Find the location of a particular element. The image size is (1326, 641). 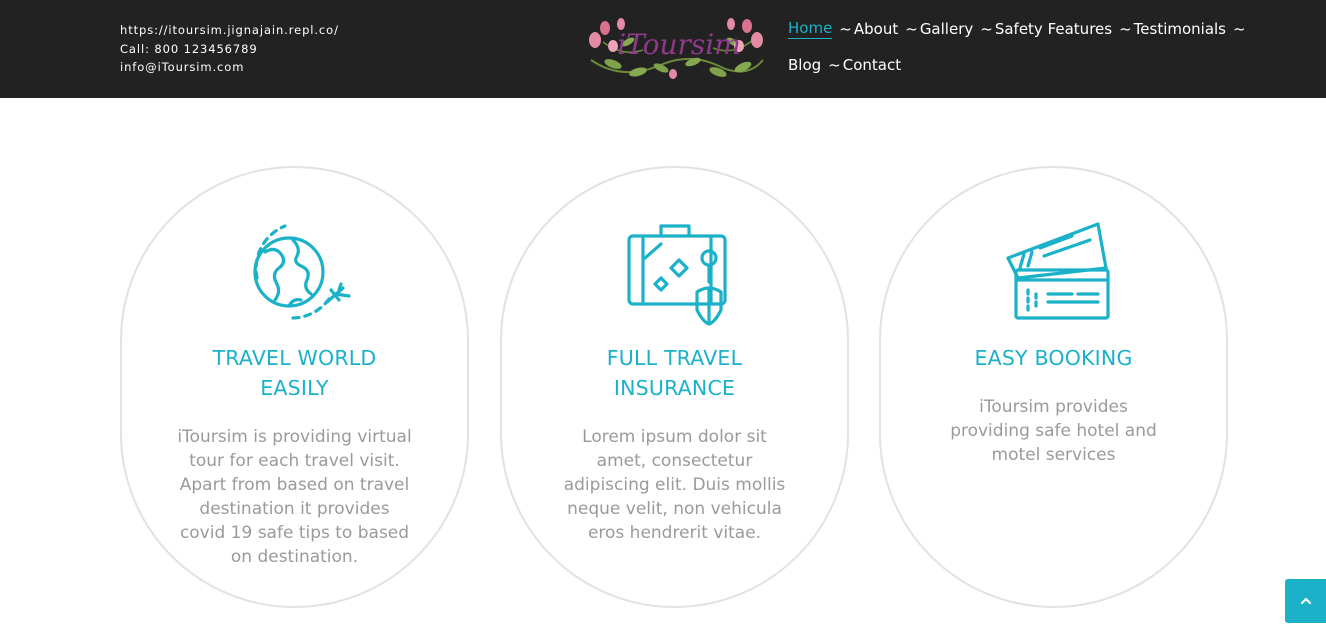

feature-text-line: iToursim provides is located at coordinates (1053, 407).